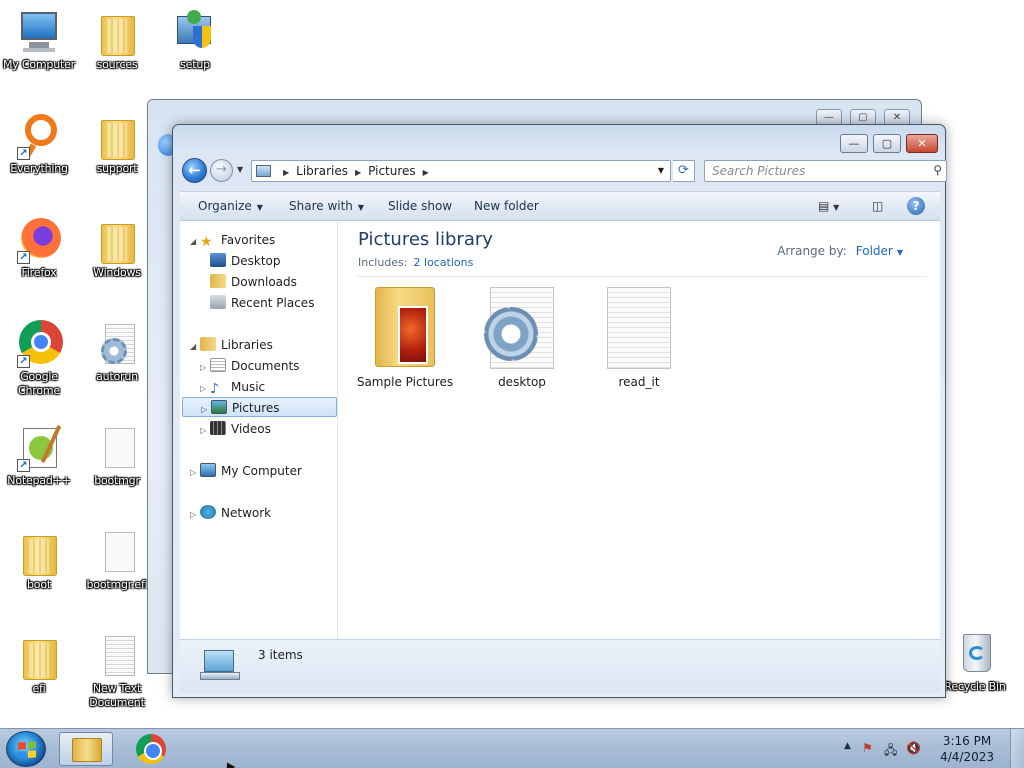  I want to click on taskbar-app-chrome, so click(151, 749).